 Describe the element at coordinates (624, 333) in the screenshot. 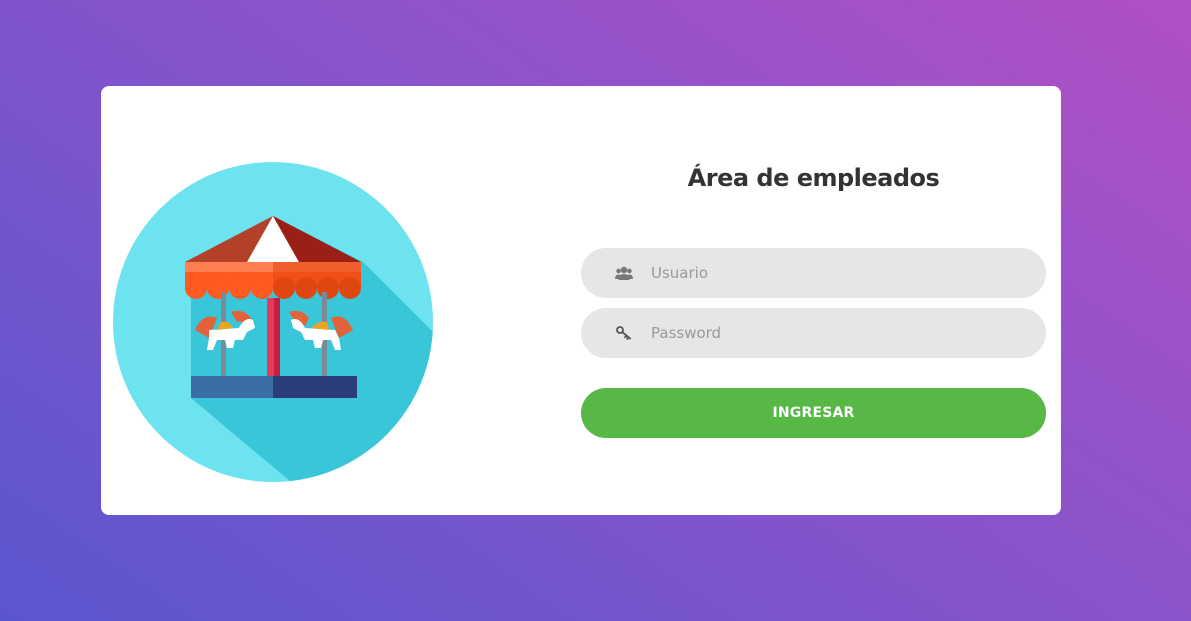

I see `key-icon` at that location.